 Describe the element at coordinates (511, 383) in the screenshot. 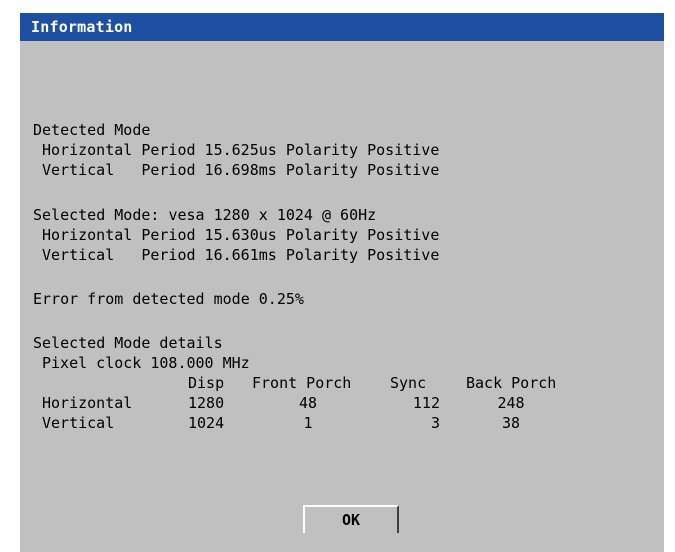

I see `header-back-porch: Back Porch` at that location.